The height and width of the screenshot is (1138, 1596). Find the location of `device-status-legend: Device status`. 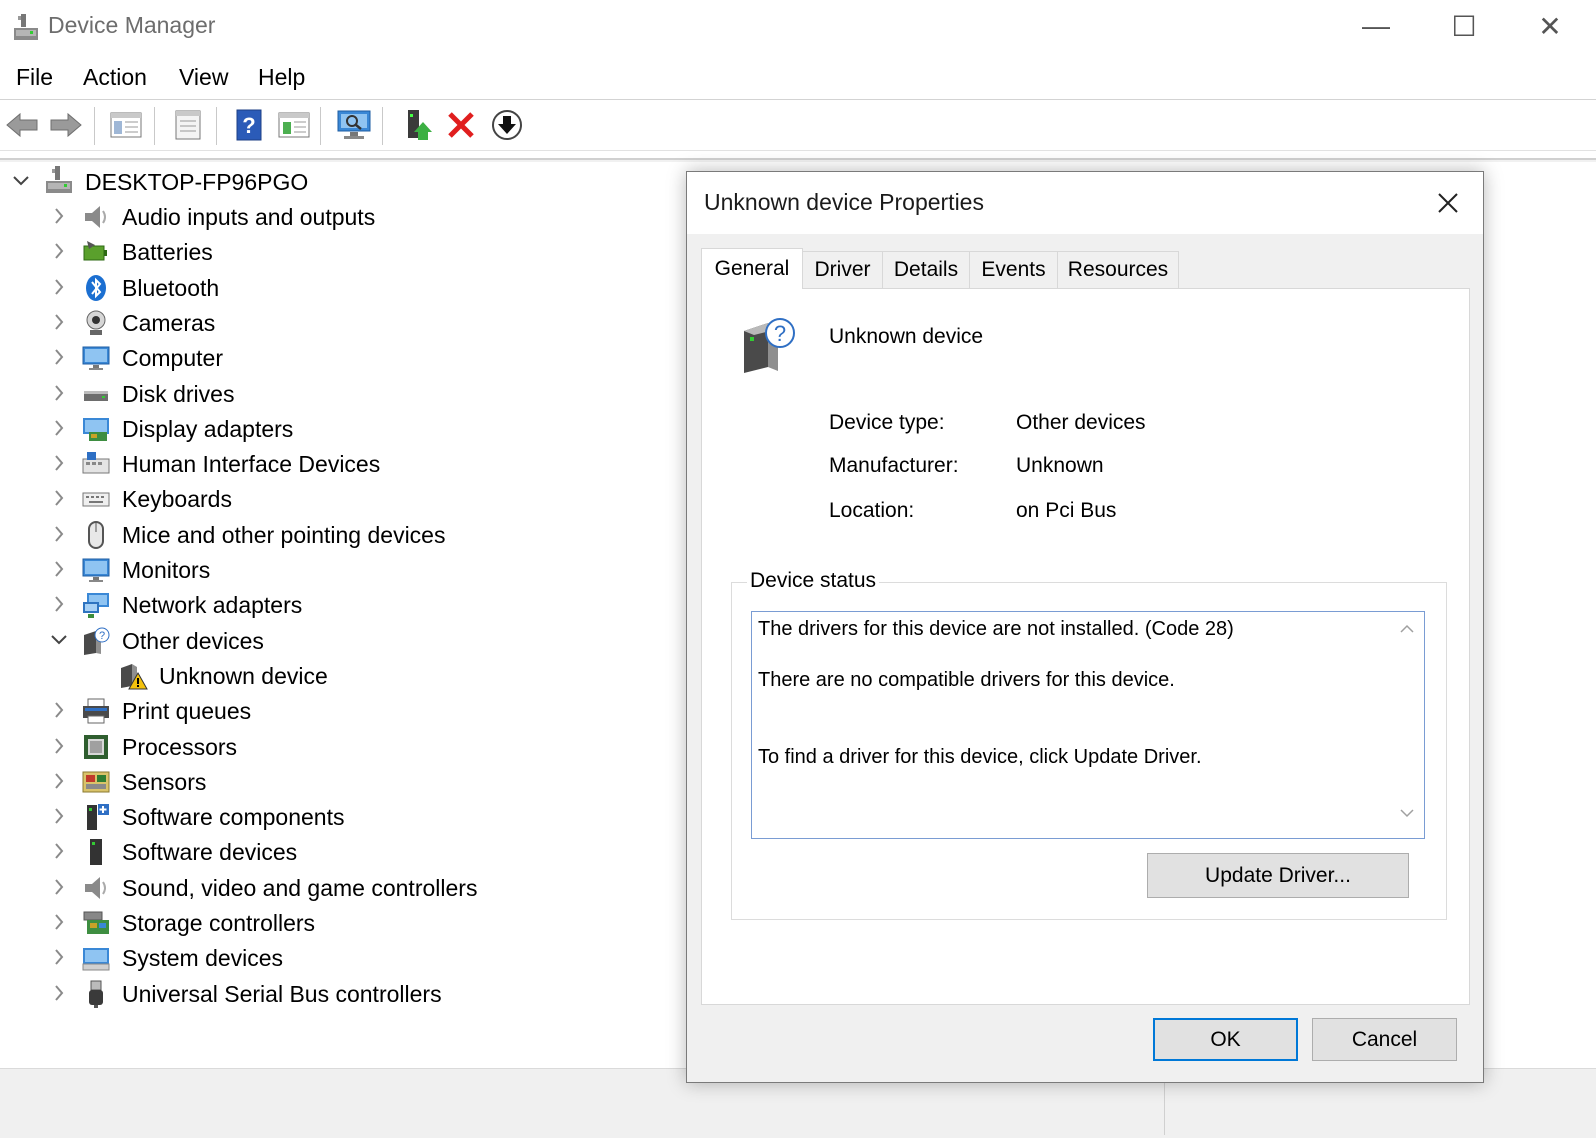

device-status-legend: Device status is located at coordinates (813, 581).